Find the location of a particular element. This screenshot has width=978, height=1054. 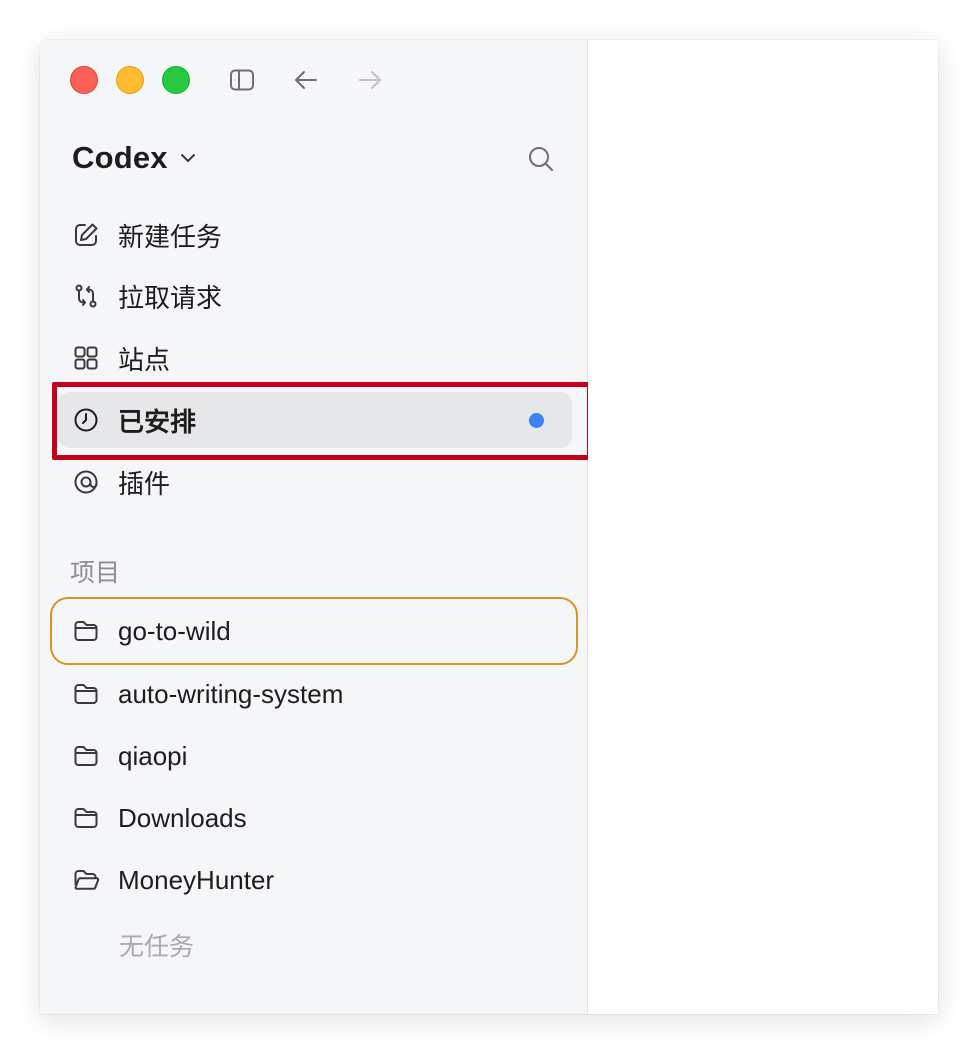

nav-item-label: 已安排 is located at coordinates (157, 421).